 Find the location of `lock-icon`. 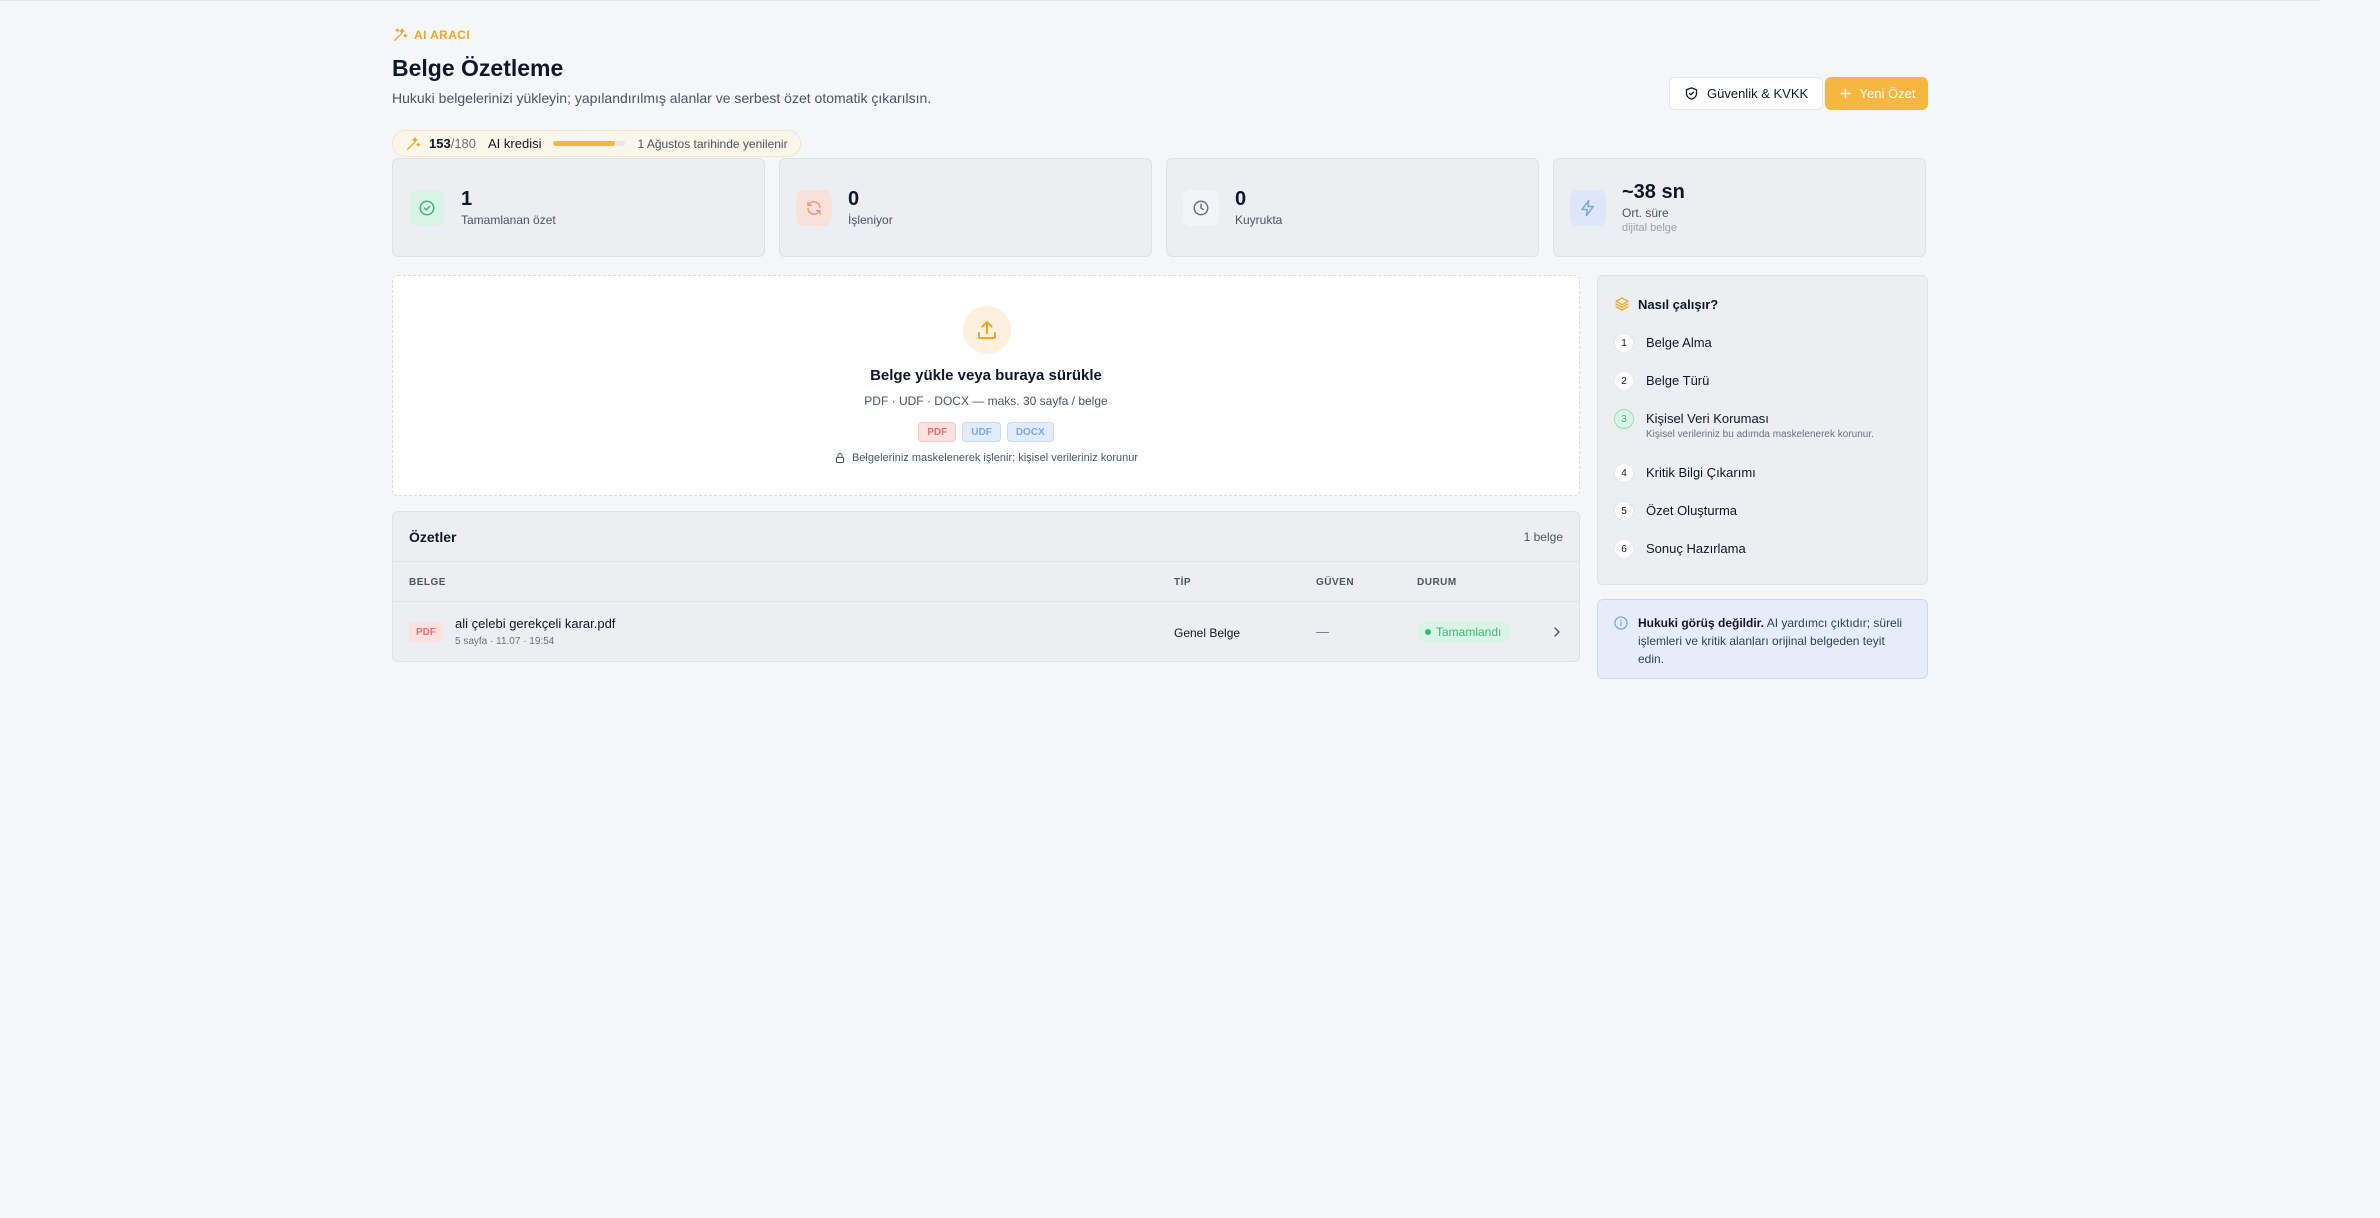

lock-icon is located at coordinates (839, 458).